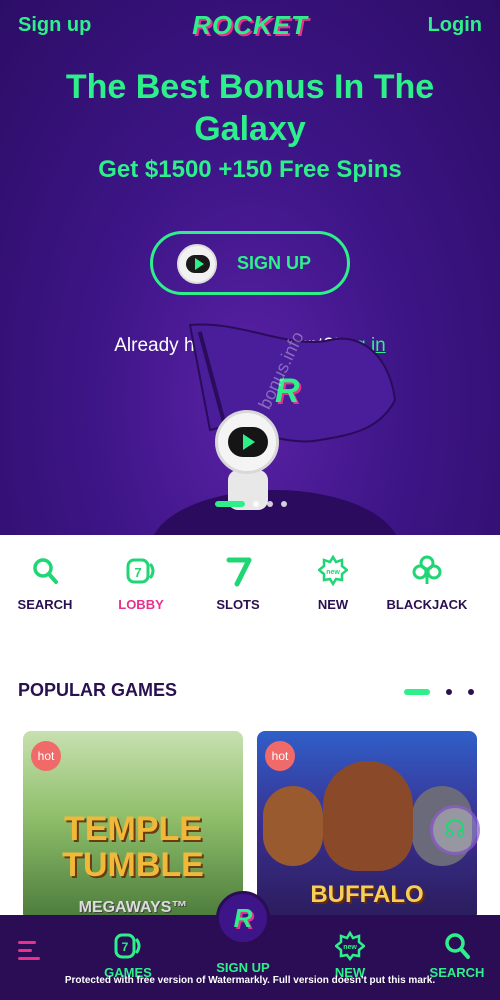  What do you see at coordinates (417, 692) in the screenshot?
I see `pager-active` at bounding box center [417, 692].